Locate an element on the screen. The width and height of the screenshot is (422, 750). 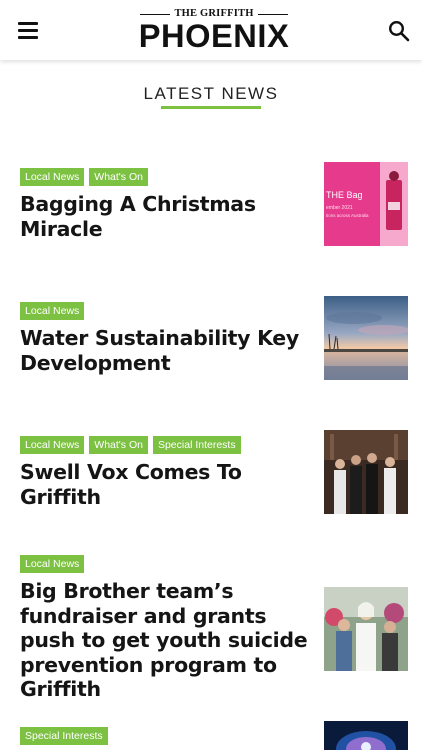
site-header: THE GRIFFITH PHOENIX is located at coordinates (211, 30).